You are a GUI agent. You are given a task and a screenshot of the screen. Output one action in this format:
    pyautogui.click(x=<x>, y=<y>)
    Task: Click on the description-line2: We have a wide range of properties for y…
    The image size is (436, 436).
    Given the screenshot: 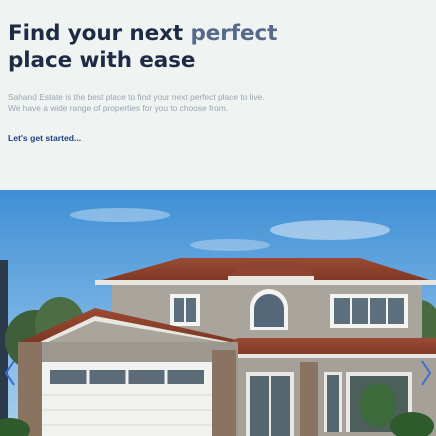 What is the action you would take?
    pyautogui.click(x=118, y=108)
    